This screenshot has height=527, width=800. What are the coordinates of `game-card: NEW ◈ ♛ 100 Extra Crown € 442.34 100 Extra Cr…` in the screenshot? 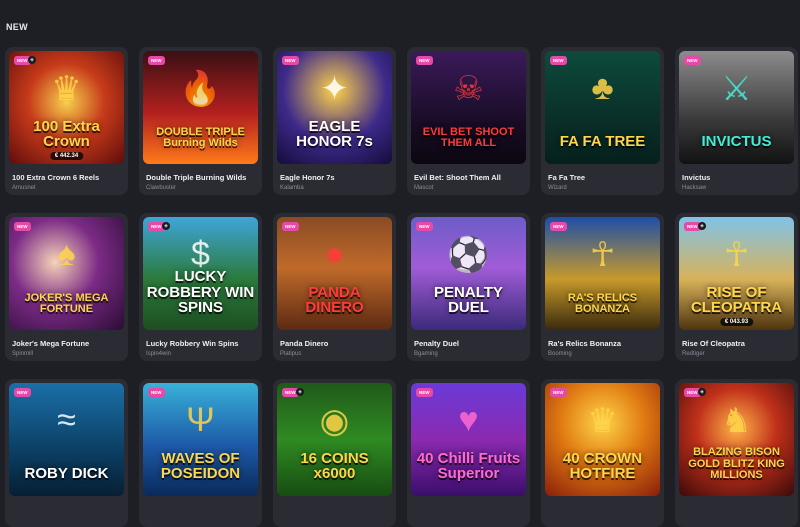 It's located at (66, 121).